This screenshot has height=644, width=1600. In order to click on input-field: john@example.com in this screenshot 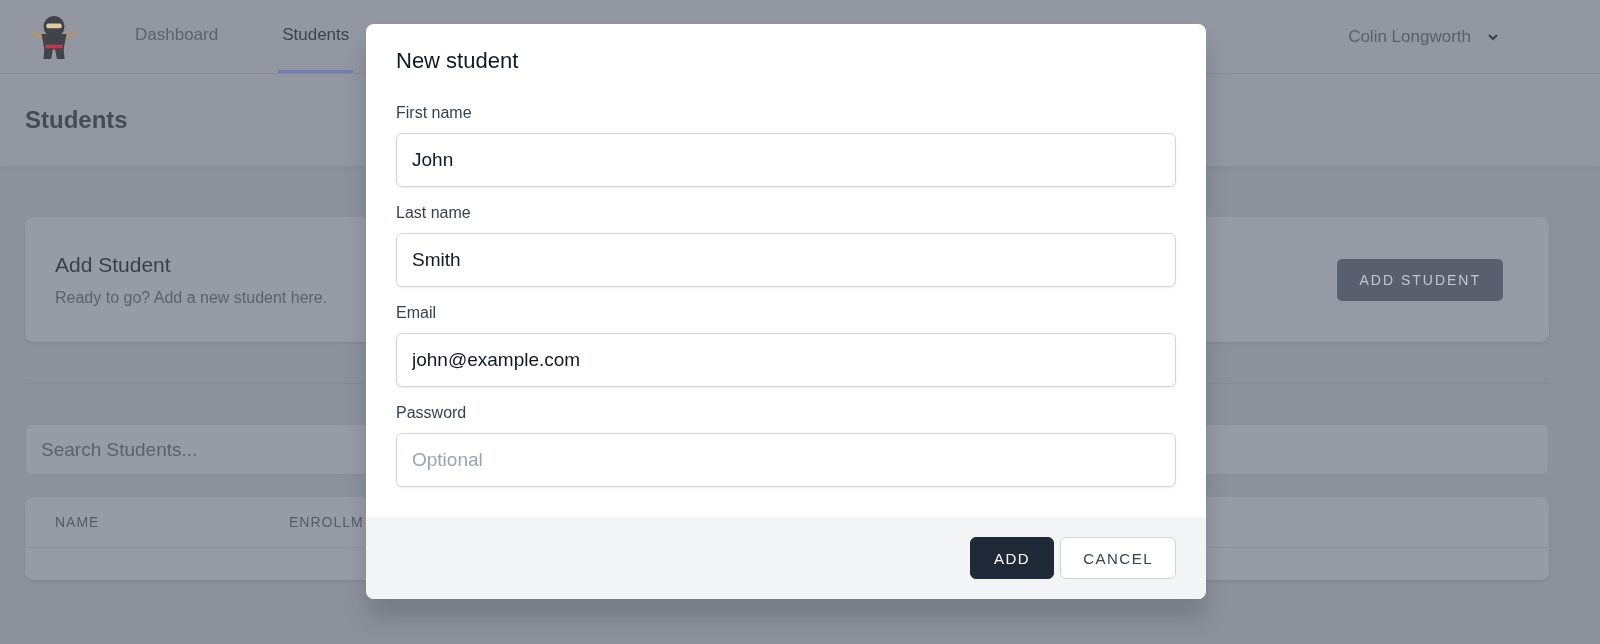, I will do `click(786, 360)`.